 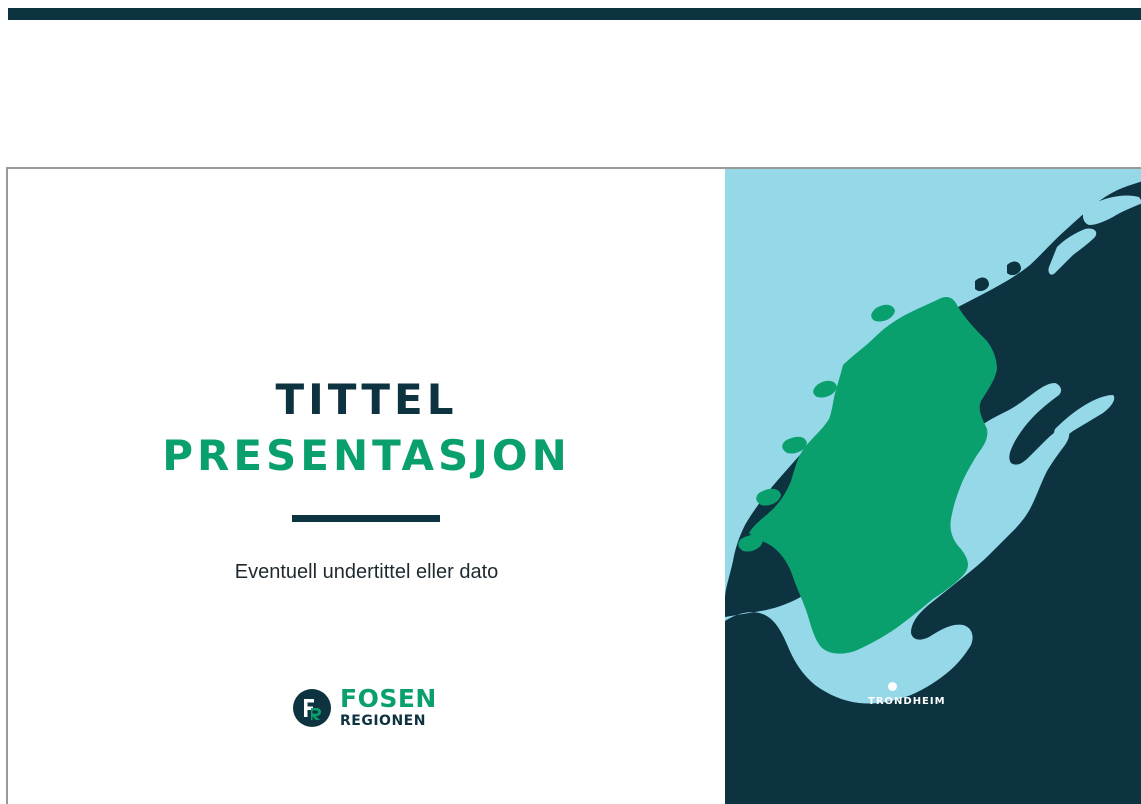 I want to click on fosen-regionen-logo: FOSEN REGIONEN, so click(x=373, y=708).